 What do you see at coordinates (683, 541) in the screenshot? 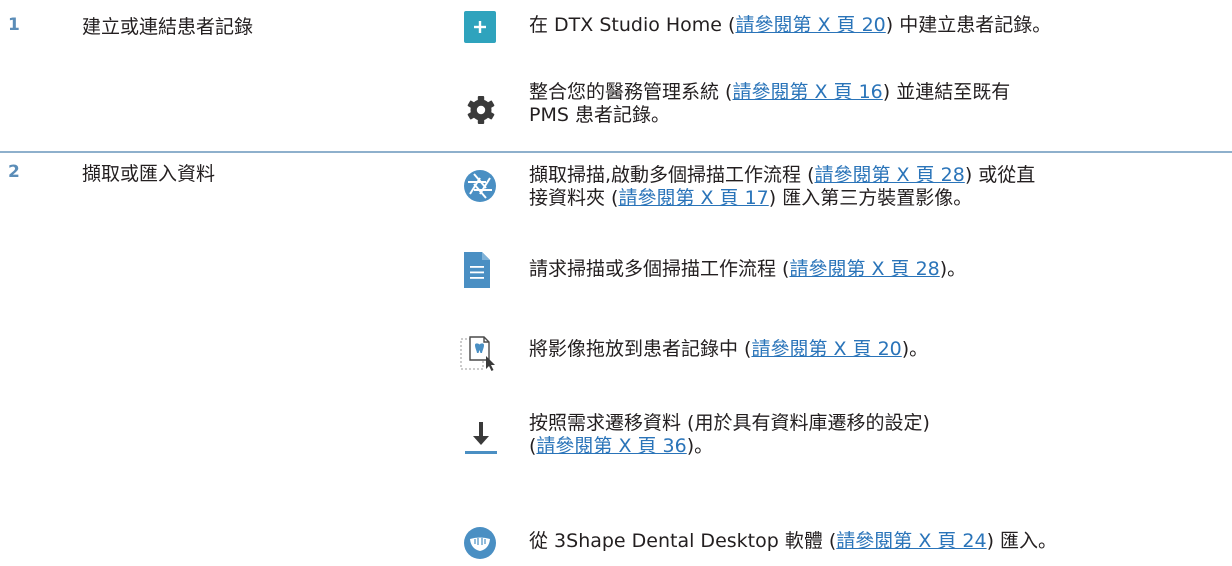
I see `item-text-pre: 從 3Shape Dental Desktop 軟體 (` at bounding box center [683, 541].